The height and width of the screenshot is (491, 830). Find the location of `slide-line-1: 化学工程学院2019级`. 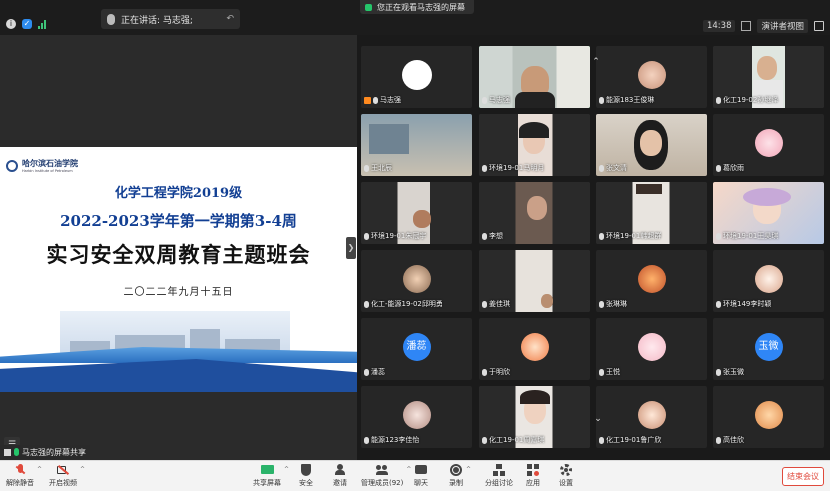

slide-line-1: 化学工程学院2019级 is located at coordinates (178, 193).